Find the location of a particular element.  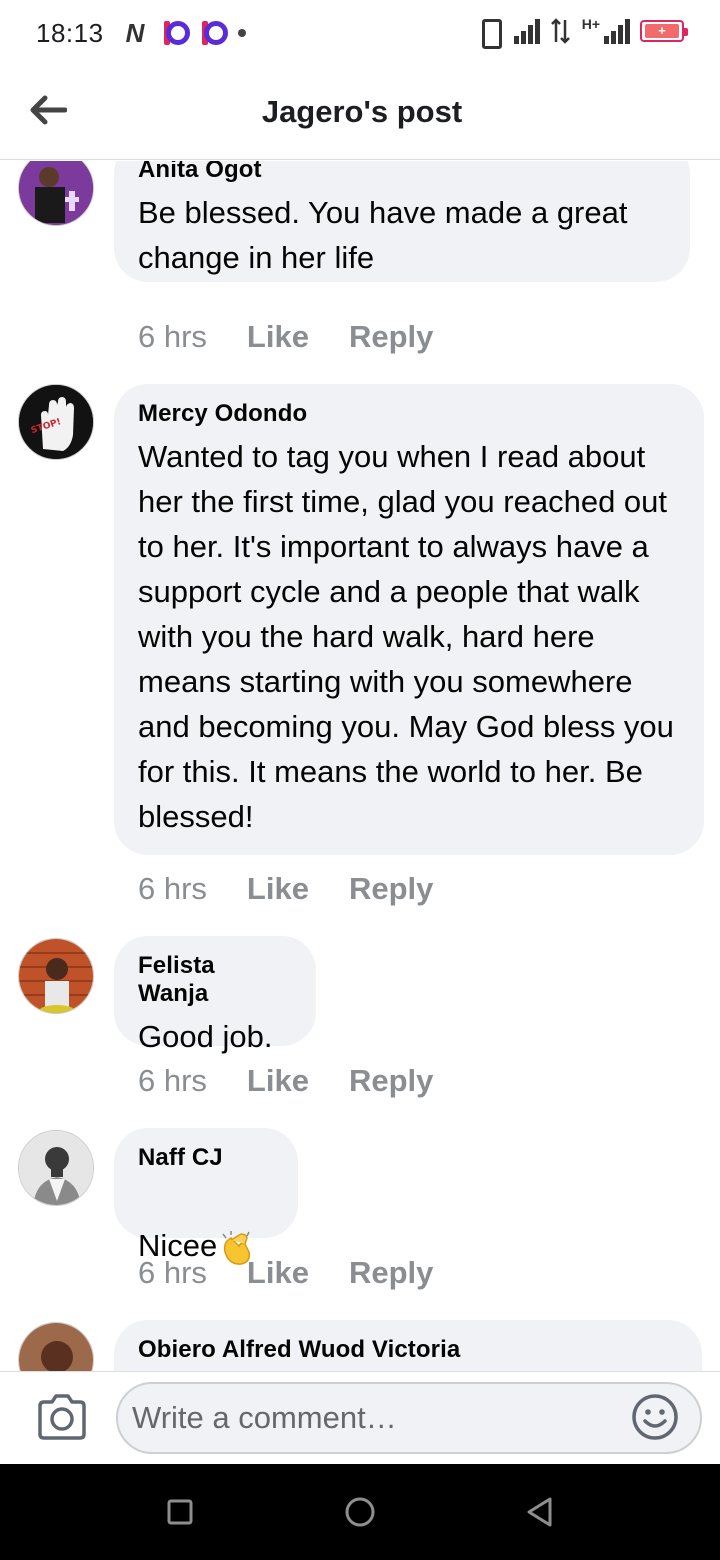

comment-author: Felista Wanja is located at coordinates (214, 980).